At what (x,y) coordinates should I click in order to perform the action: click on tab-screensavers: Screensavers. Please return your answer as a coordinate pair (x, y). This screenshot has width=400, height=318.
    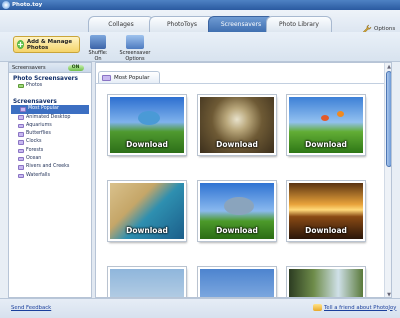
    Looking at the image, I should click on (241, 24).